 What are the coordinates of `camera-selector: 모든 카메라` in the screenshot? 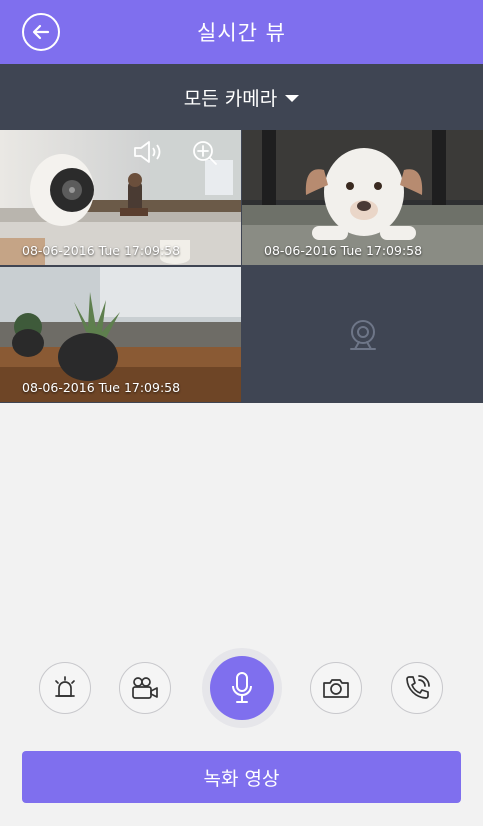 It's located at (241, 97).